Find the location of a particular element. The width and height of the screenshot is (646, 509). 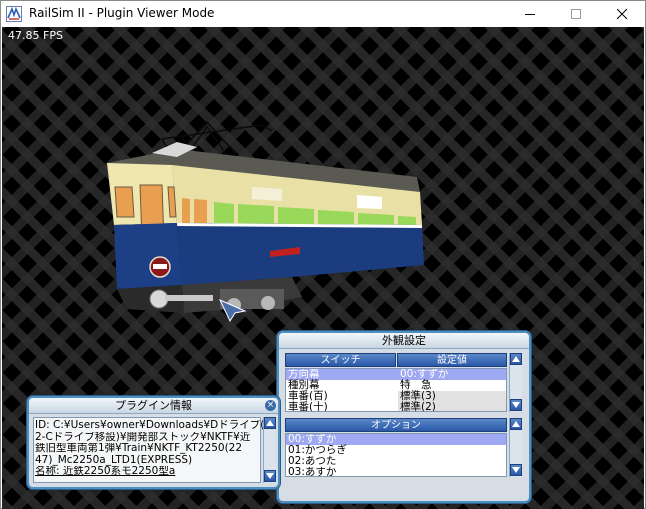

plugin-name-line: 名称: 近鉄2250系モ2250型a is located at coordinates (105, 471).